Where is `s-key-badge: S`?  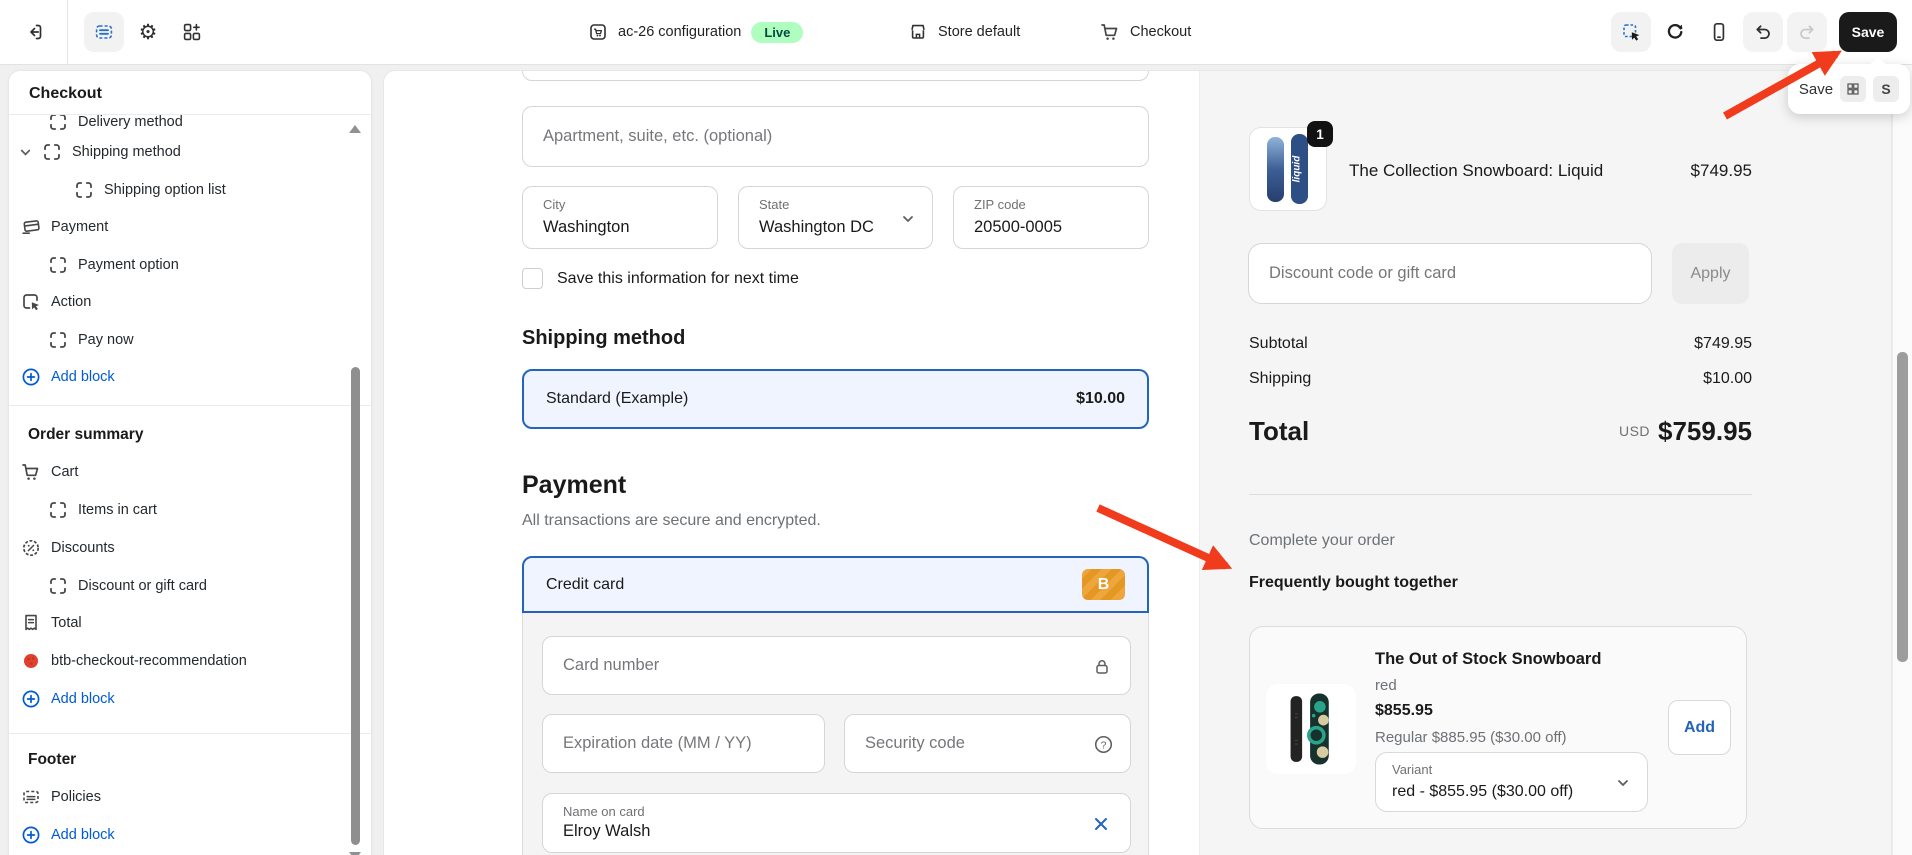
s-key-badge: S is located at coordinates (1886, 89).